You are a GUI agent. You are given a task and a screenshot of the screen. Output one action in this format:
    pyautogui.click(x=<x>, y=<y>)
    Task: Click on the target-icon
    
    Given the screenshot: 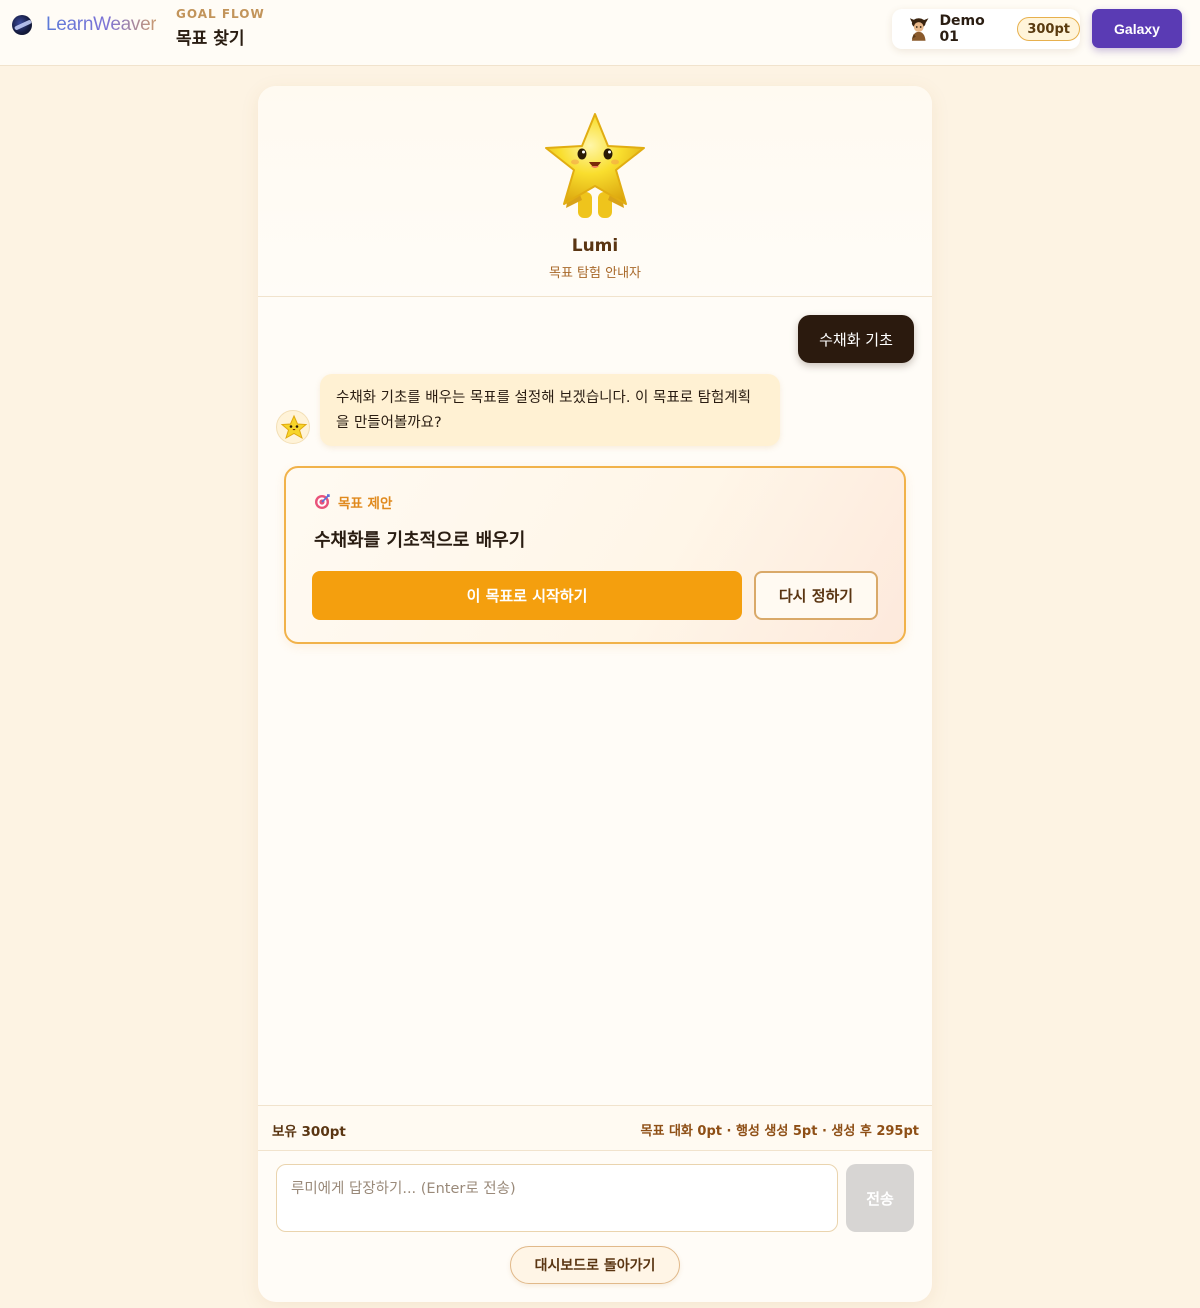 What is the action you would take?
    pyautogui.click(x=322, y=501)
    